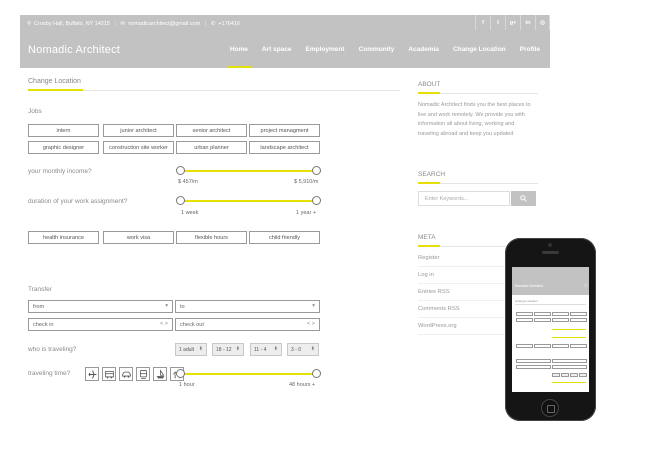 The width and height of the screenshot is (660, 467). I want to click on nav-item-art-space: Art space, so click(277, 49).